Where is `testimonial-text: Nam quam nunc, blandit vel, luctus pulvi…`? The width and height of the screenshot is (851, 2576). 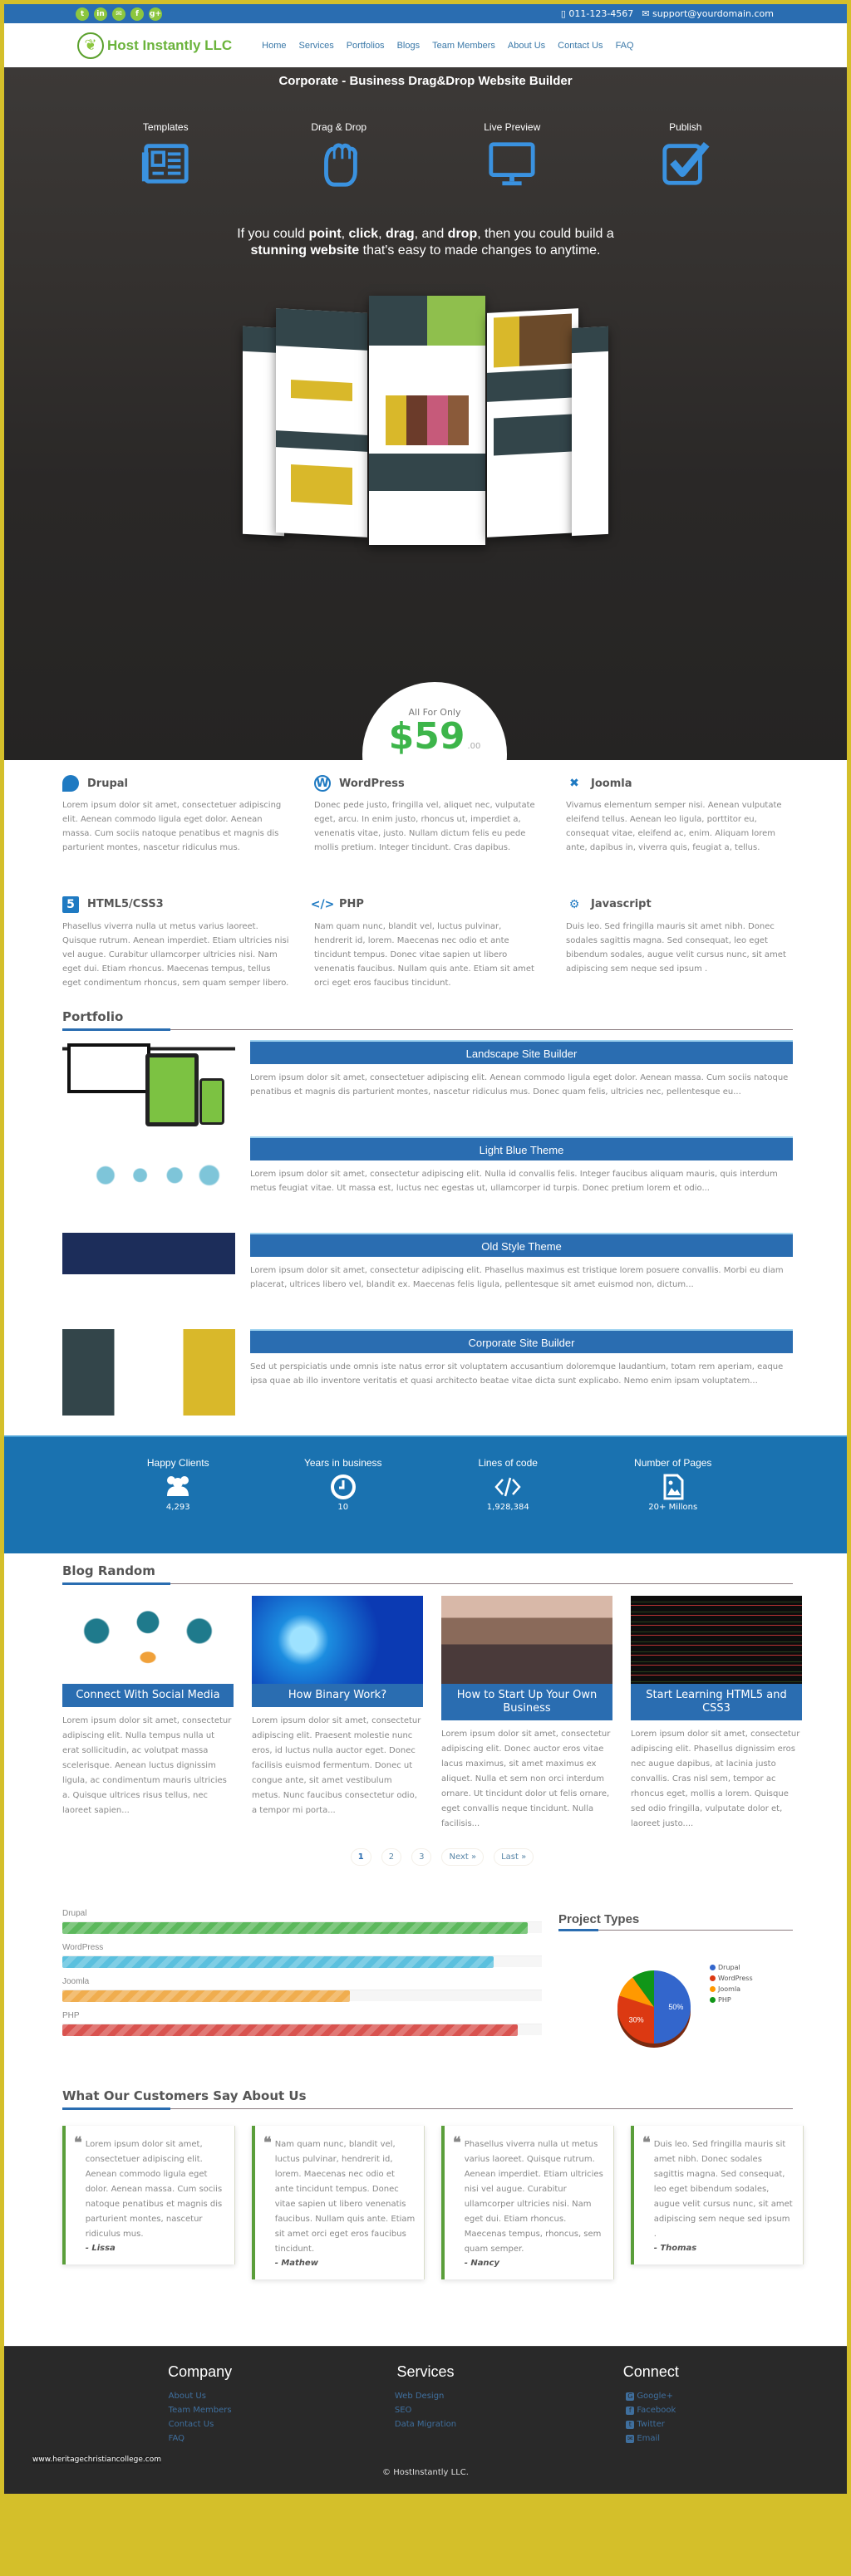 testimonial-text: Nam quam nunc, blandit vel, luctus pulvi… is located at coordinates (345, 2197).